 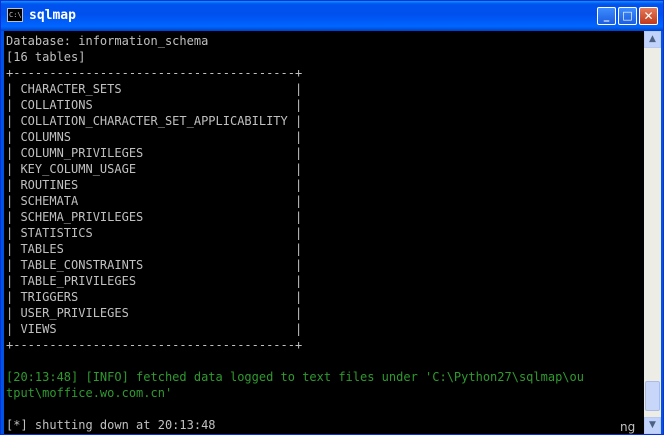 I want to click on table-row: | COLLATIONS |, so click(x=154, y=105).